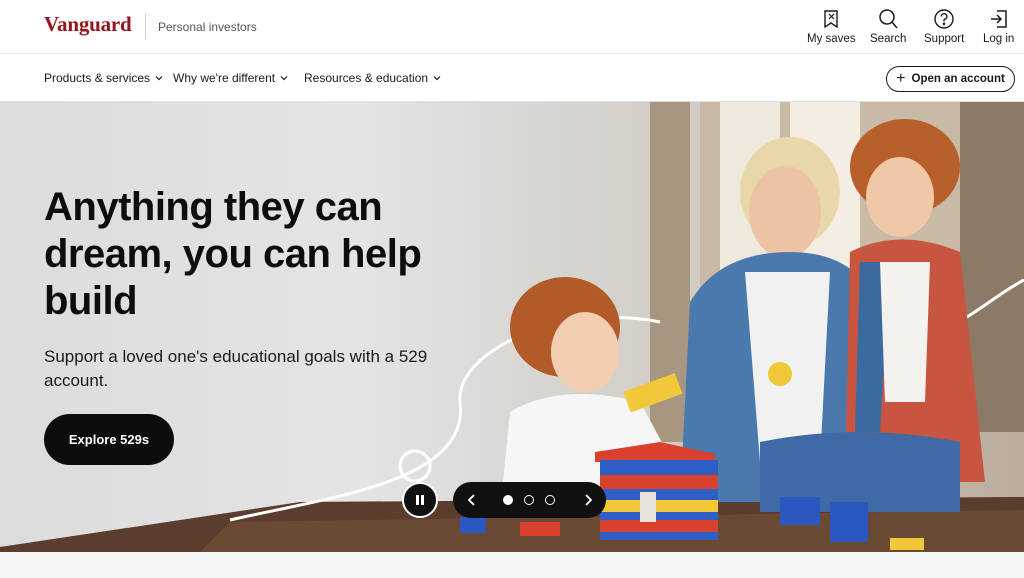 The image size is (1024, 578). I want to click on support-button: Support, so click(944, 26).